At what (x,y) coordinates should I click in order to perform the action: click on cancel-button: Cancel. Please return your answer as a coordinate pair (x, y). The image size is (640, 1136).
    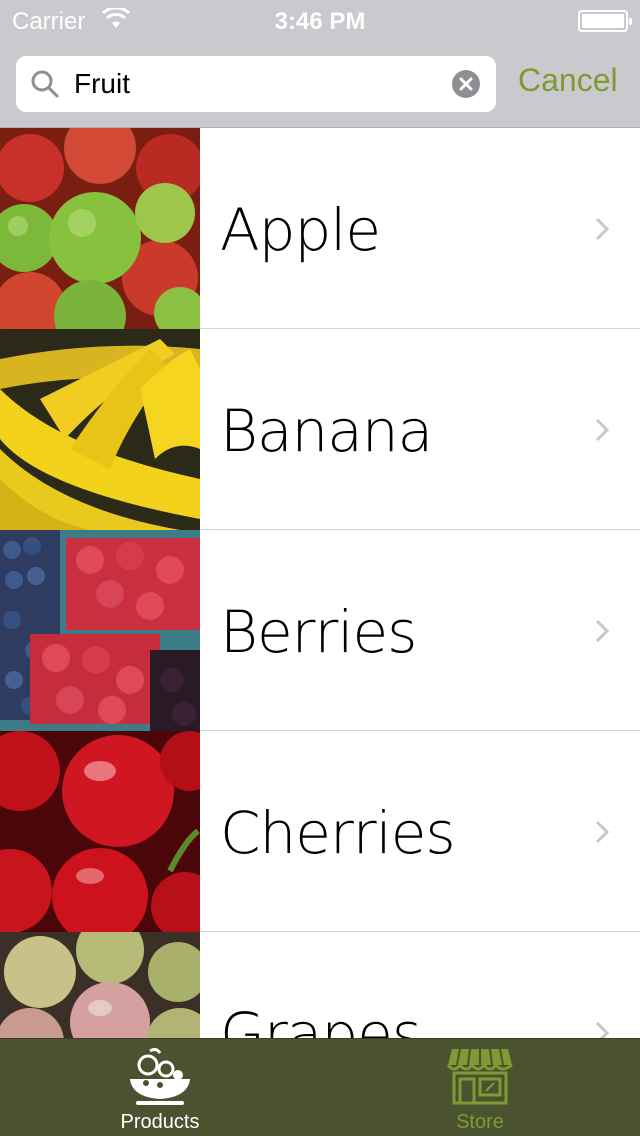
    Looking at the image, I should click on (568, 80).